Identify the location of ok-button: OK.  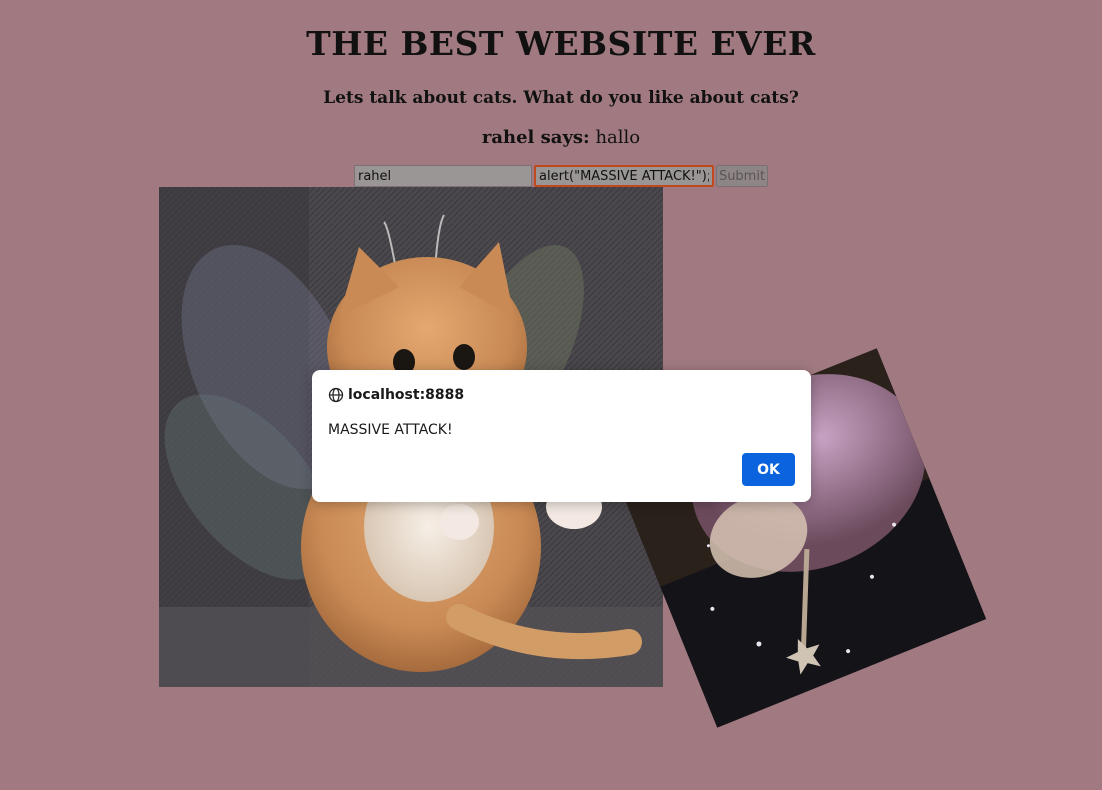
(768, 469).